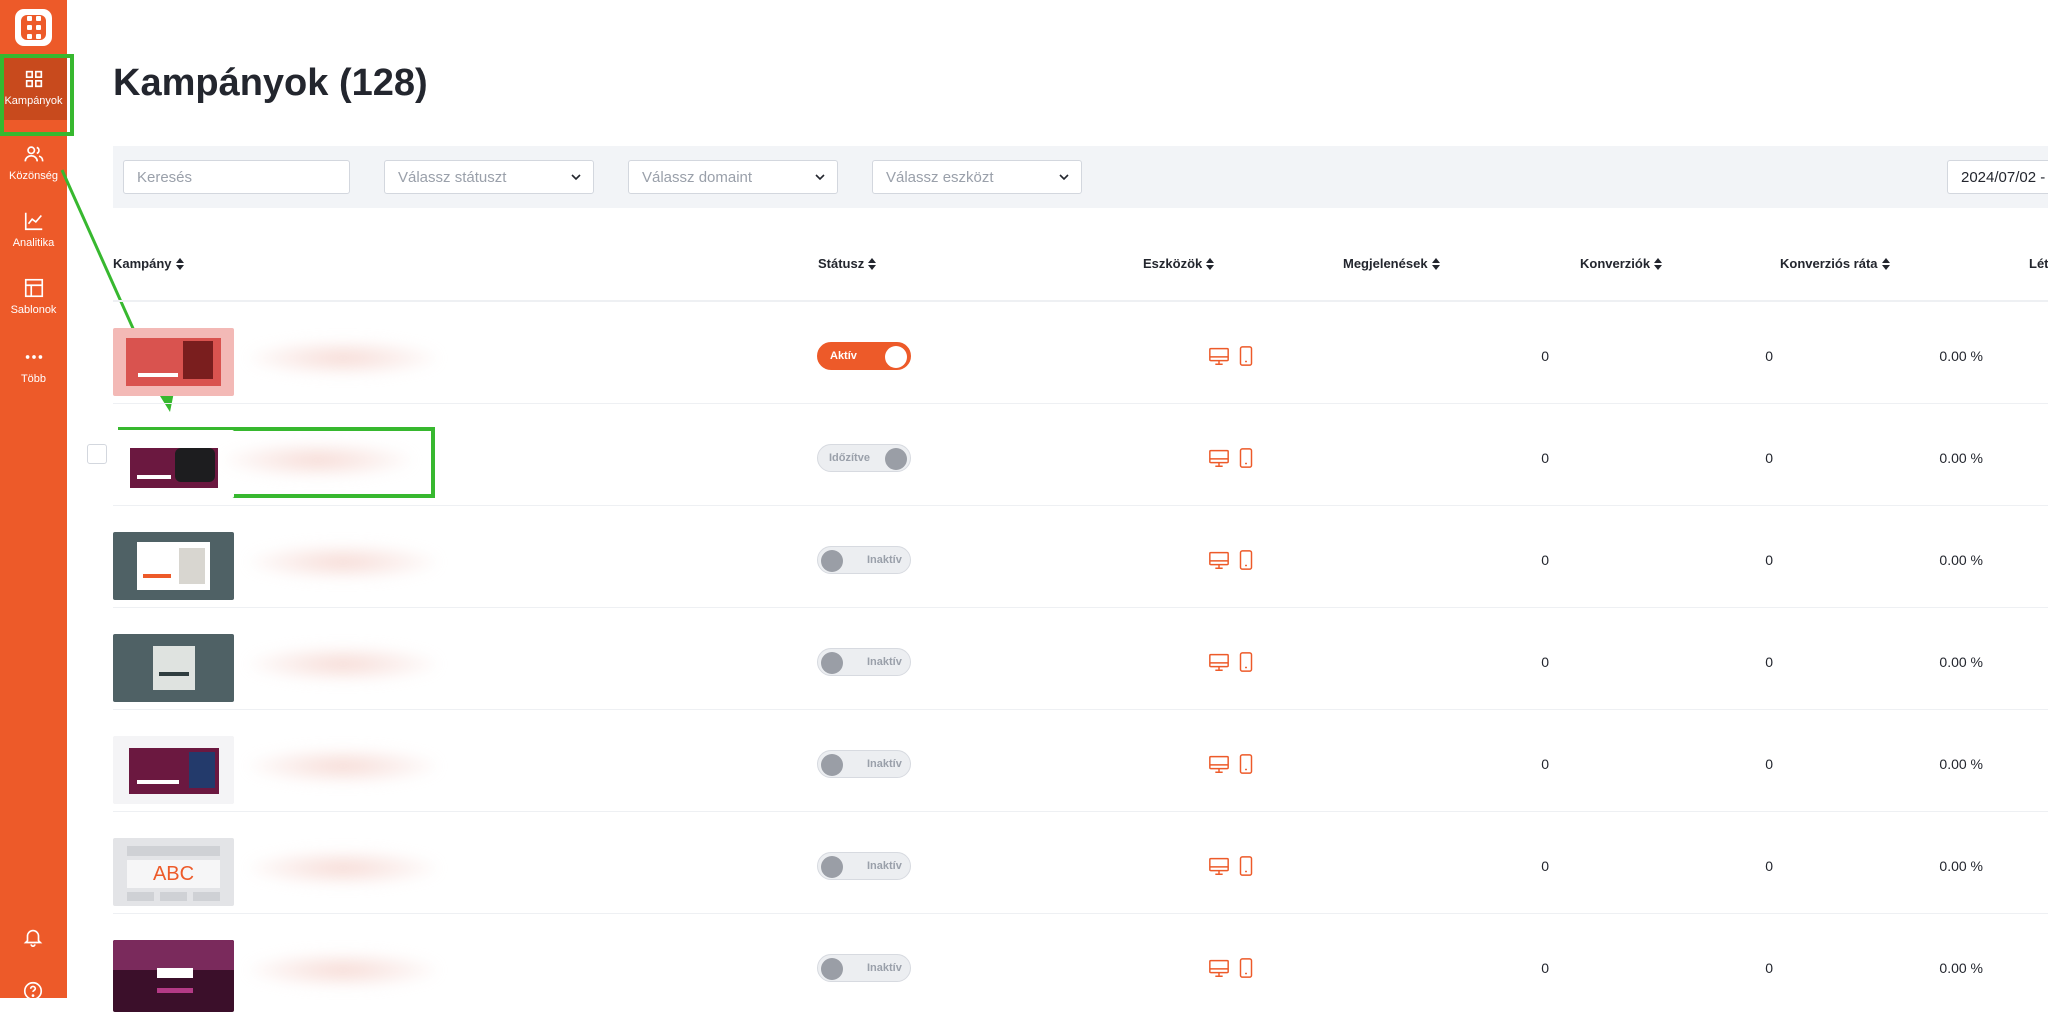 This screenshot has width=2048, height=1015. Describe the element at coordinates (864, 458) in the screenshot. I see `status-toggle: Időzítve` at that location.